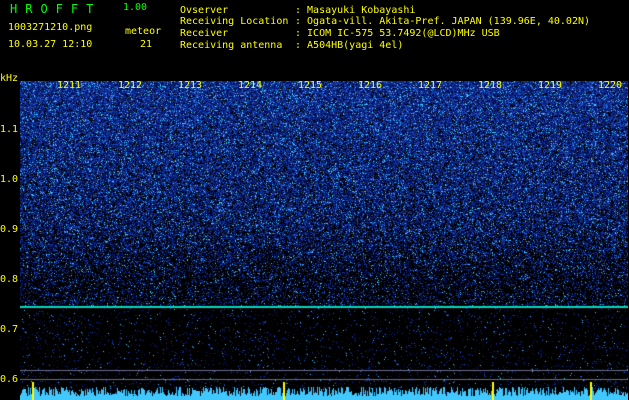 Image resolution: width=629 pixels, height=400 pixels. Describe the element at coordinates (135, 7) in the screenshot. I see `app-version: 1.00` at that location.